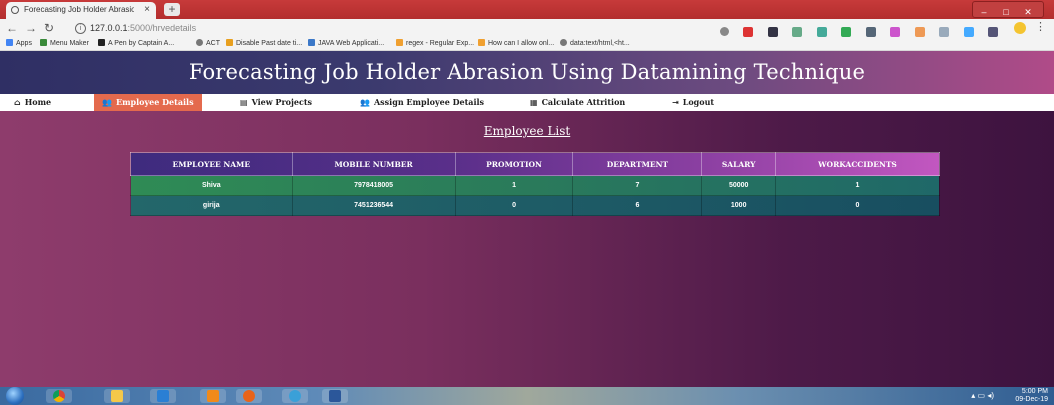 This screenshot has width=1054, height=405. What do you see at coordinates (147, 9) in the screenshot?
I see `close-tab-icon: ×` at bounding box center [147, 9].